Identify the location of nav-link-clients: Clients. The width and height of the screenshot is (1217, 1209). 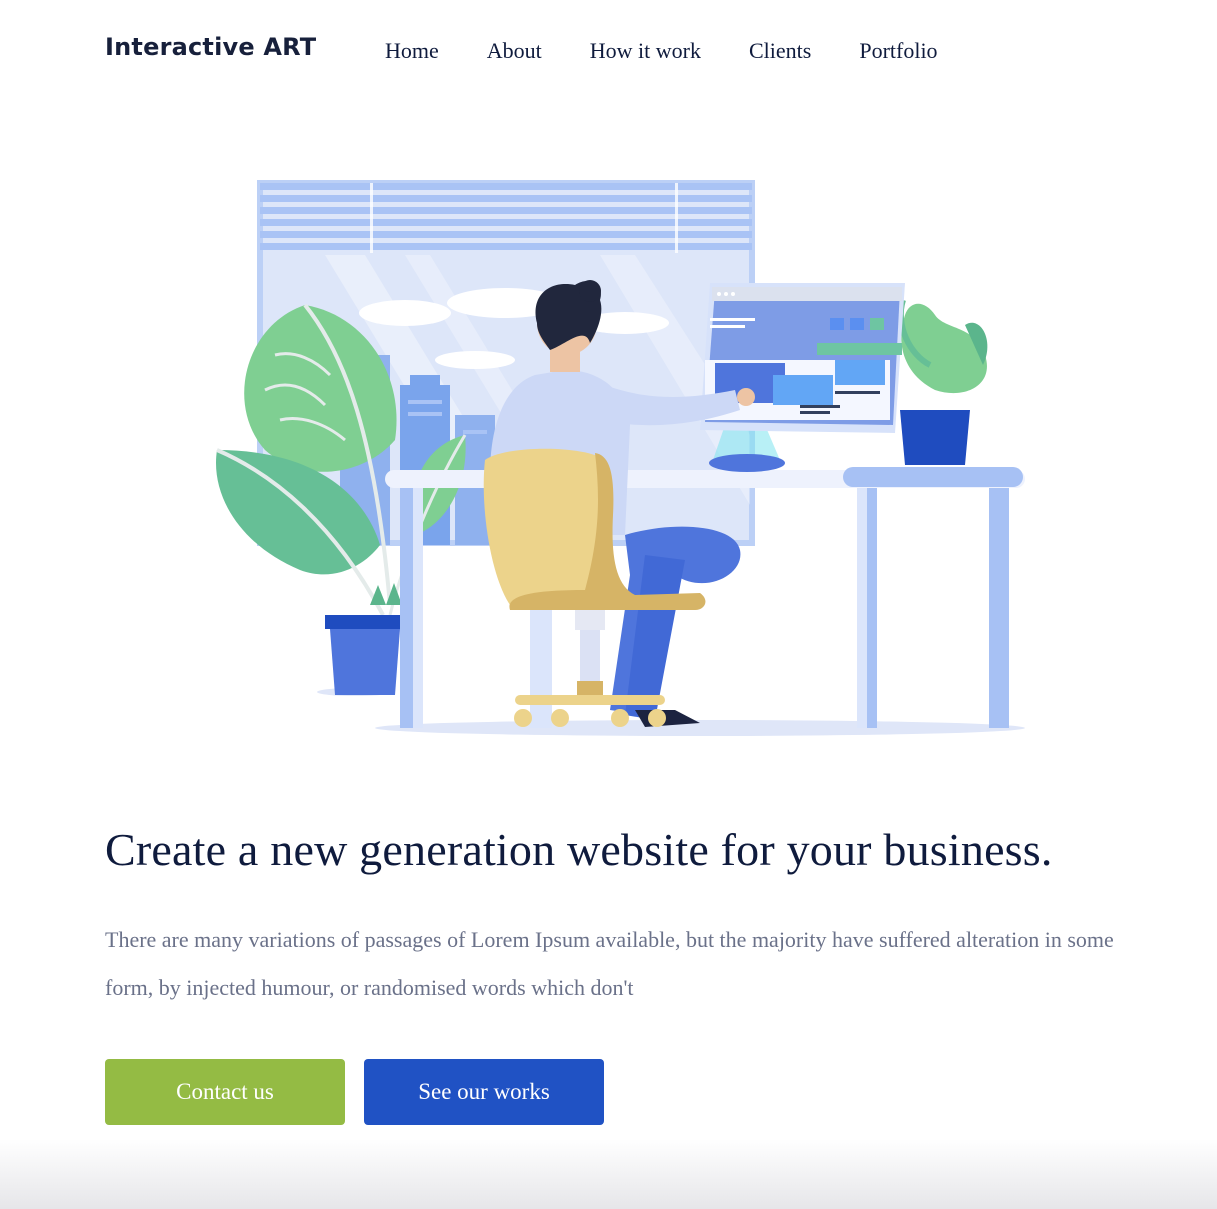
(780, 50).